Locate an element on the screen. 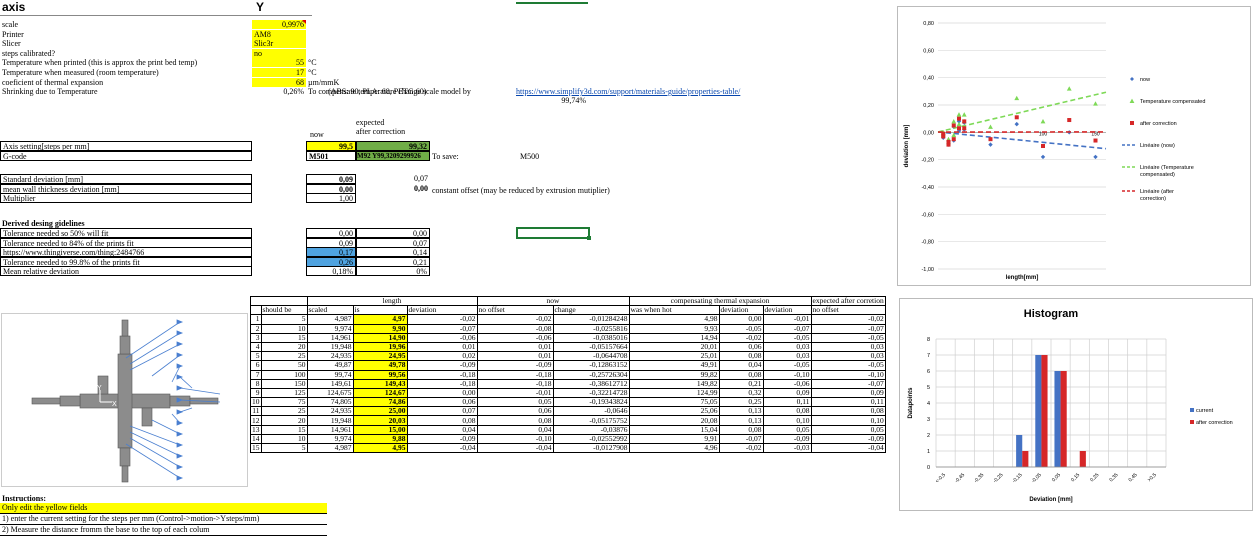  guideline-now: 0,09 is located at coordinates (331, 242).